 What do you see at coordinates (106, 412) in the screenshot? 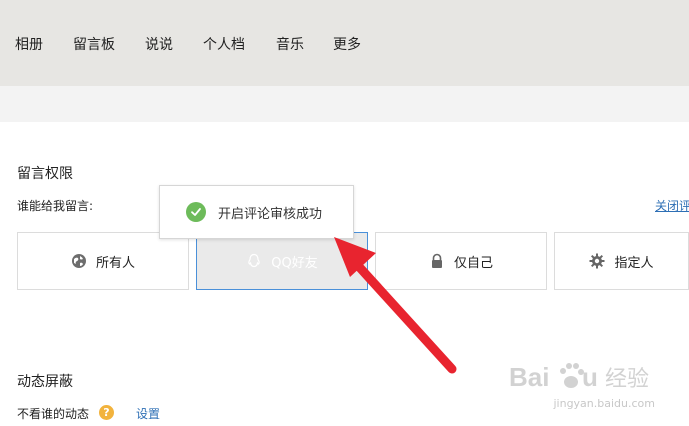
I see `help-icon: ?` at bounding box center [106, 412].